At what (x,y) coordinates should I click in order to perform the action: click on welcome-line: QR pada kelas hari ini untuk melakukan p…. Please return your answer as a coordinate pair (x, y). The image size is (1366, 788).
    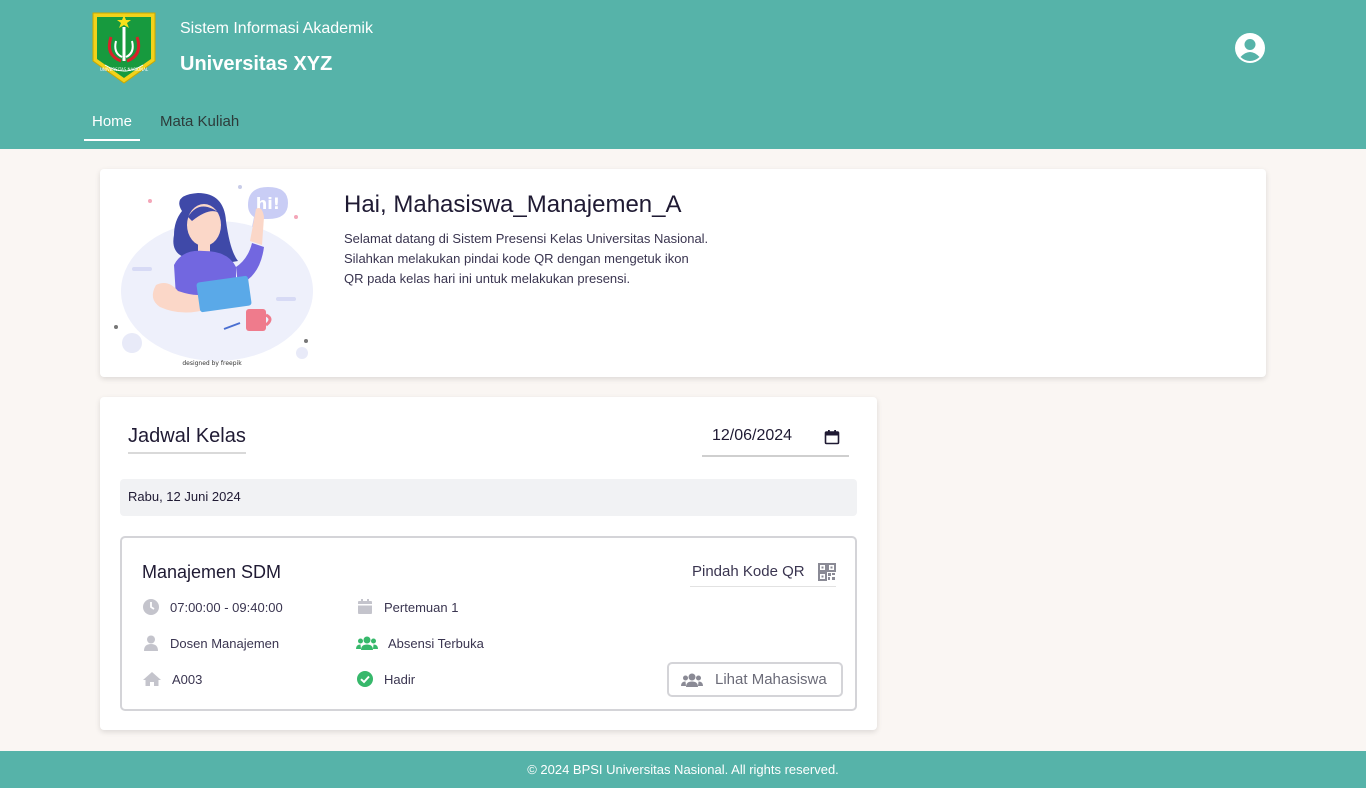
    Looking at the image, I should click on (487, 278).